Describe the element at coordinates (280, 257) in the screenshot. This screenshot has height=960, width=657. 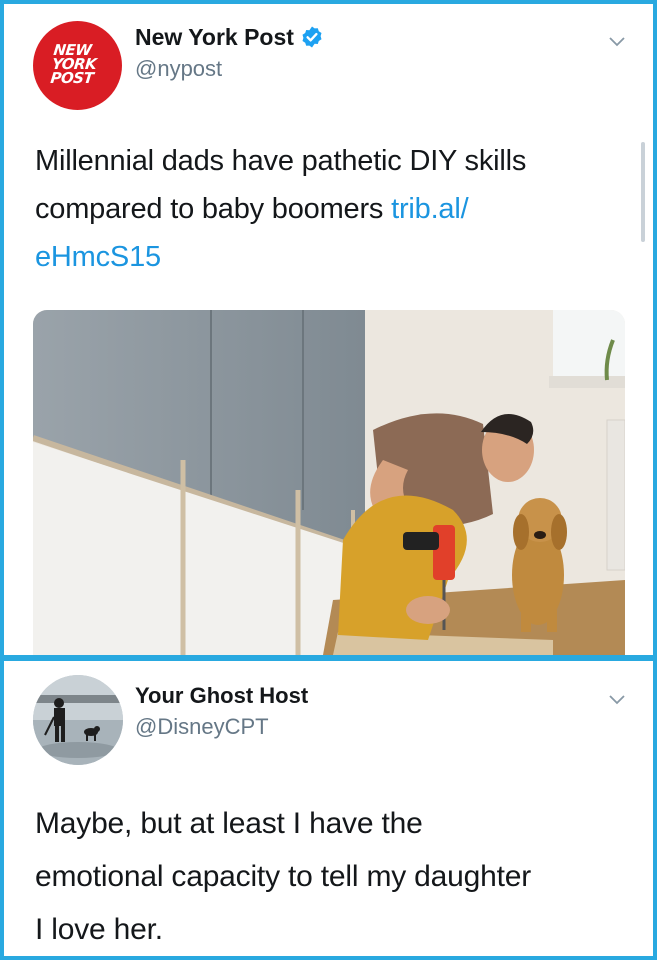
I see `tweet-text-line: eHmcS15` at that location.